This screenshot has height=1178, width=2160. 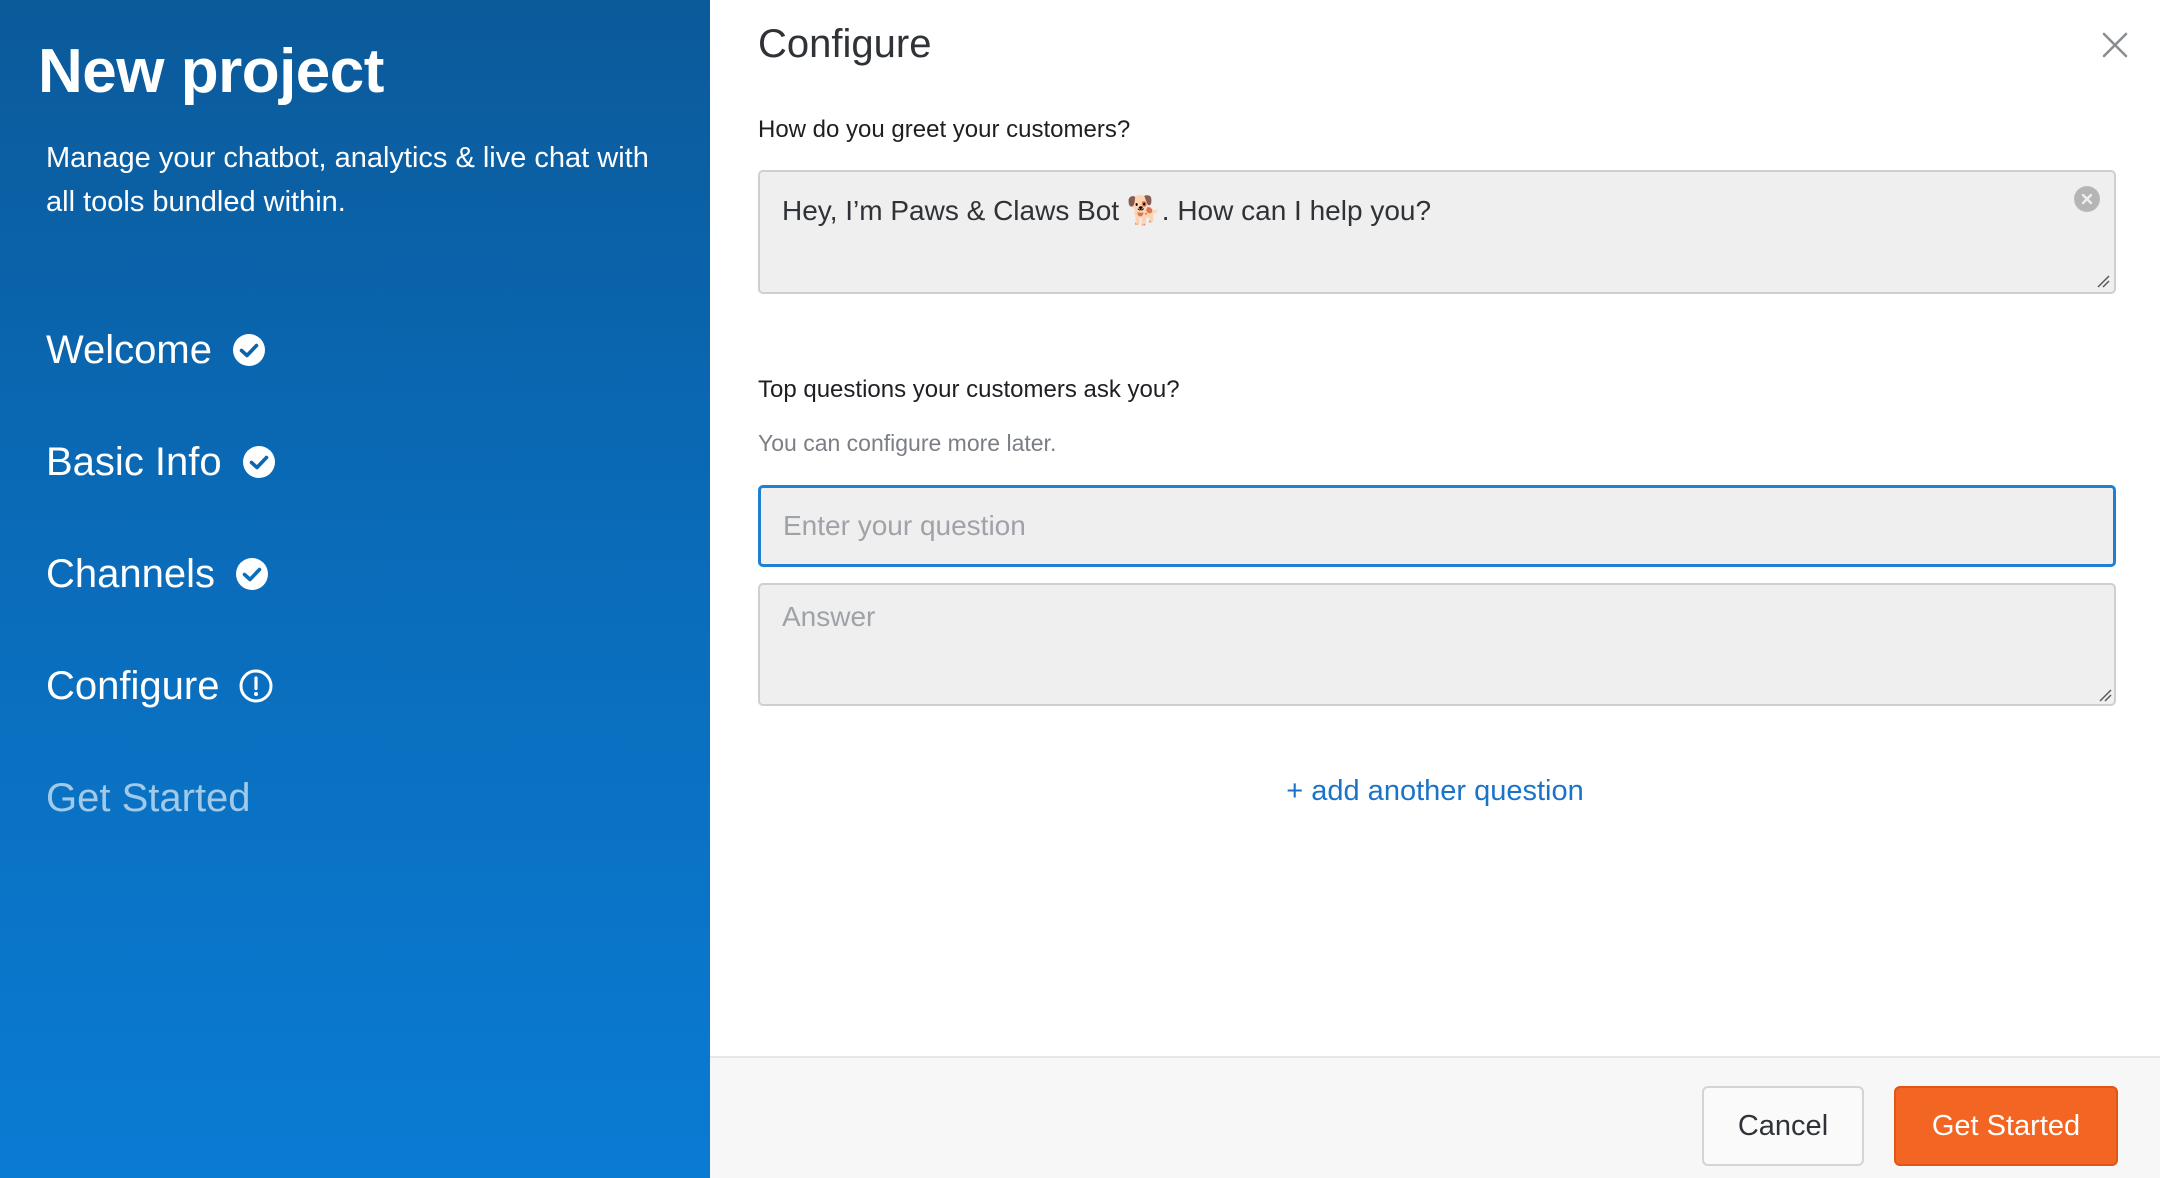 What do you see at coordinates (1435, 1117) in the screenshot?
I see `footer-bar: Cancel Get Started` at bounding box center [1435, 1117].